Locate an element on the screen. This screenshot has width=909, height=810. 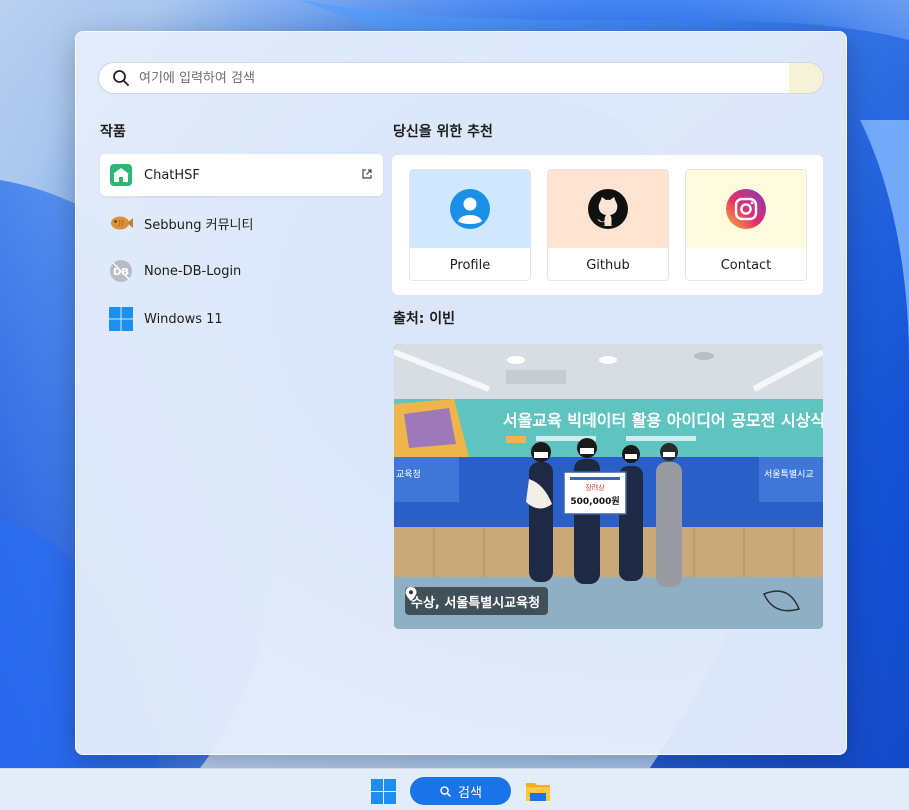
work-item-chathsf: ChatHSF is located at coordinates (241, 175).